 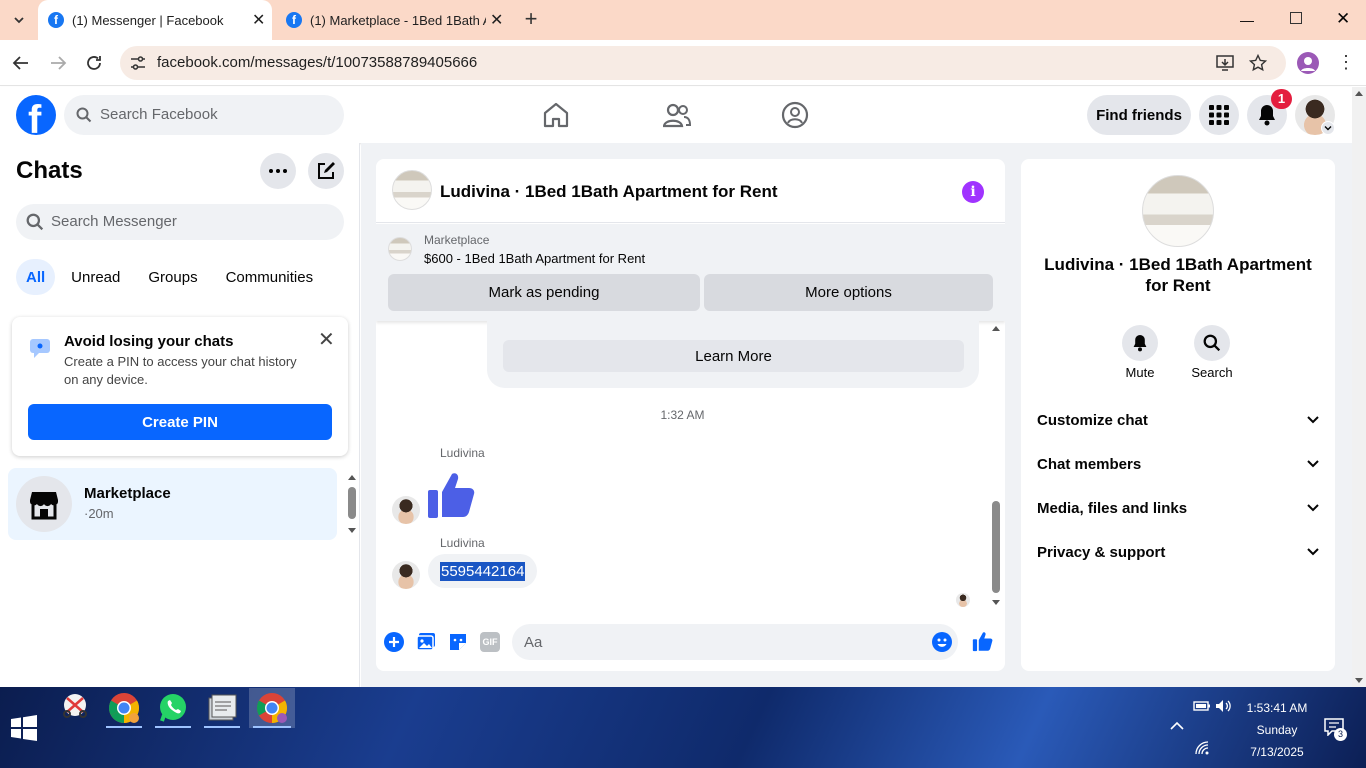 I want to click on message-bubble: 5595442164, so click(x=483, y=571).